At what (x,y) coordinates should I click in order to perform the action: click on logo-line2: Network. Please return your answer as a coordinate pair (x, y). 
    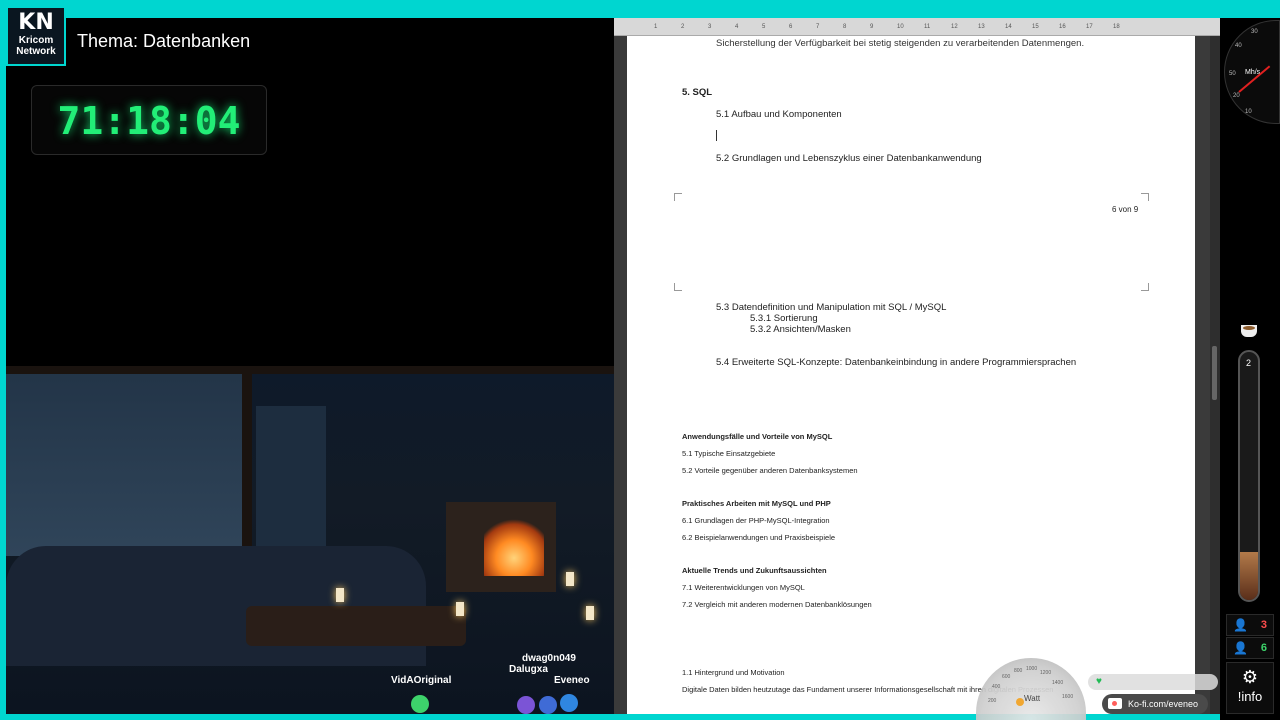
    Looking at the image, I should click on (36, 51).